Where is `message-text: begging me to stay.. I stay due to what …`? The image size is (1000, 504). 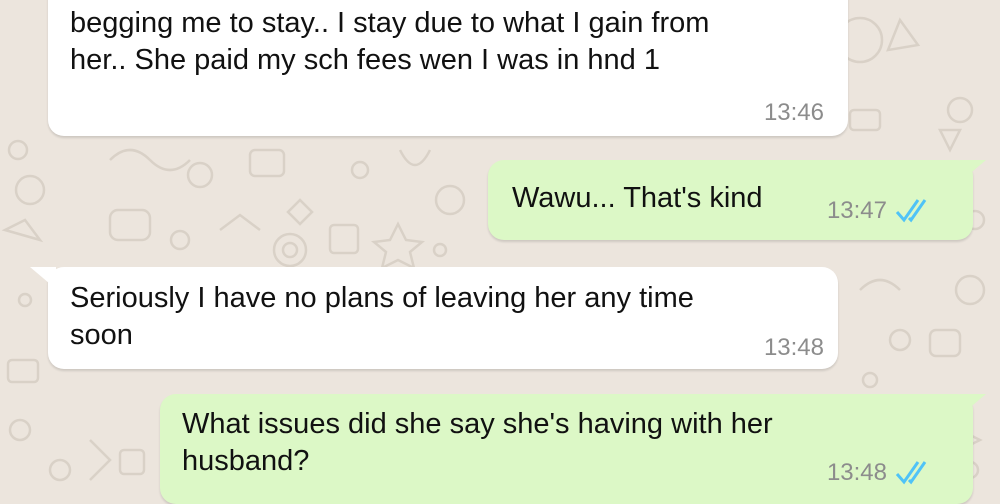
message-text: begging me to stay.. I stay due to what … is located at coordinates (390, 23).